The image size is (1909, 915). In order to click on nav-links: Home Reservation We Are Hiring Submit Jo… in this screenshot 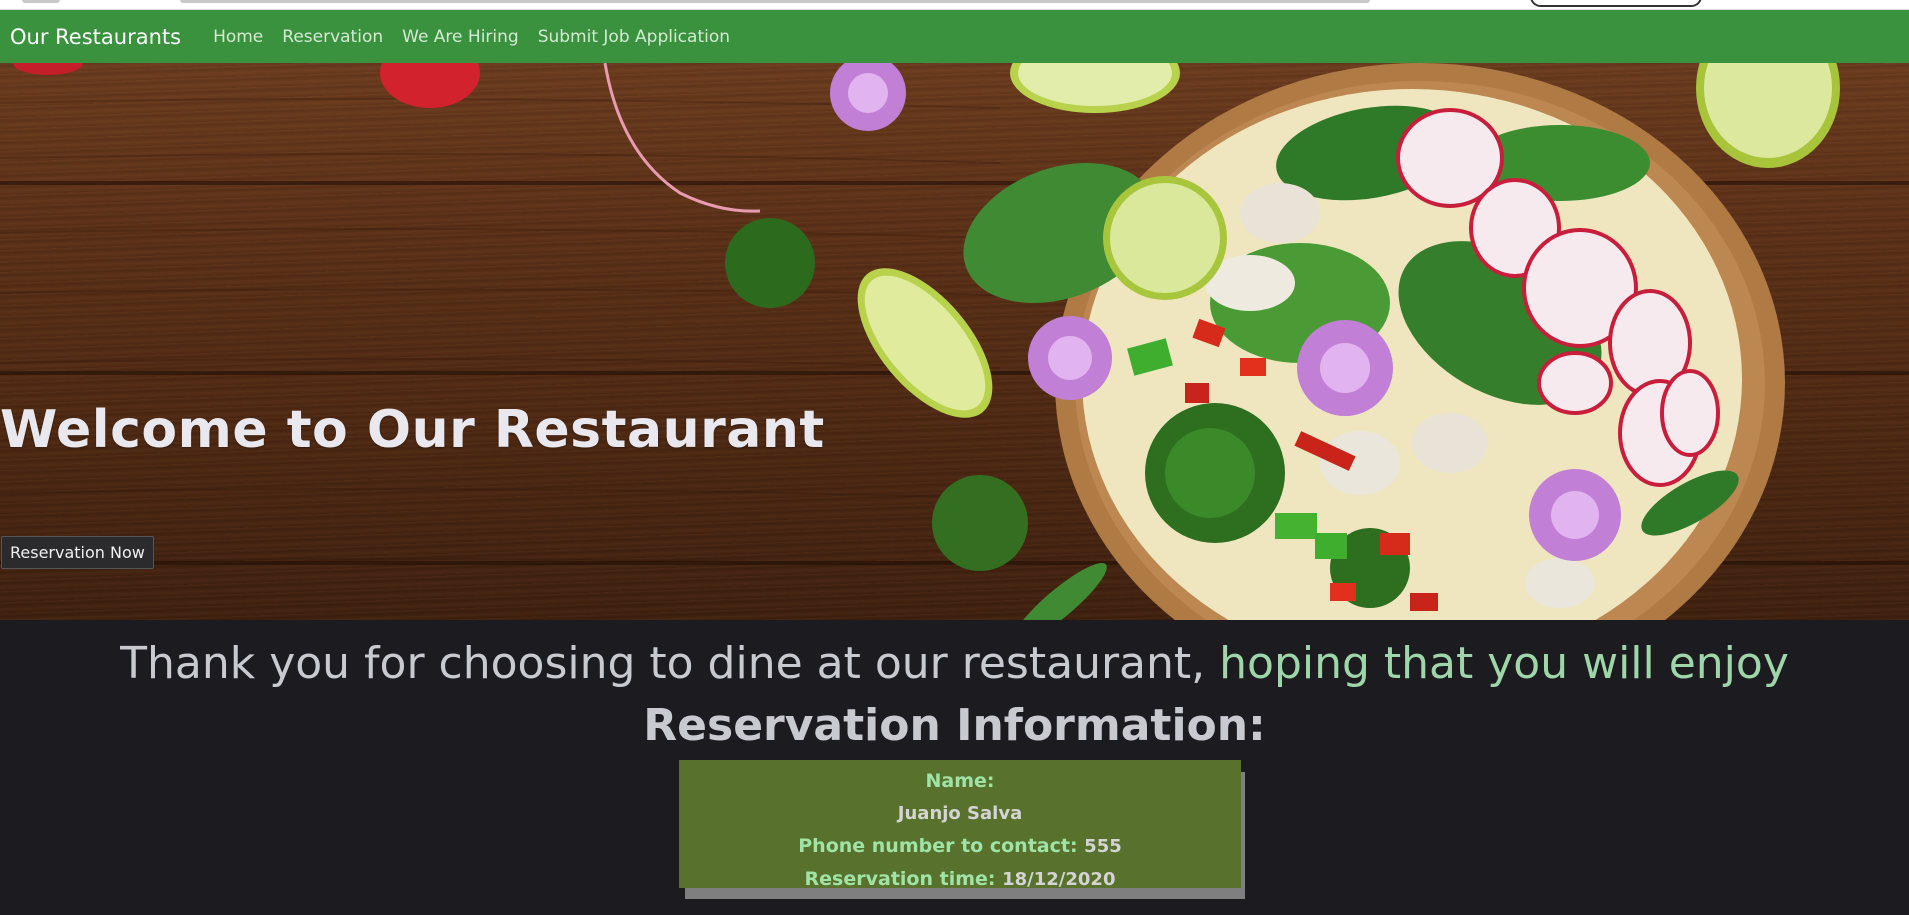, I will do `click(471, 37)`.